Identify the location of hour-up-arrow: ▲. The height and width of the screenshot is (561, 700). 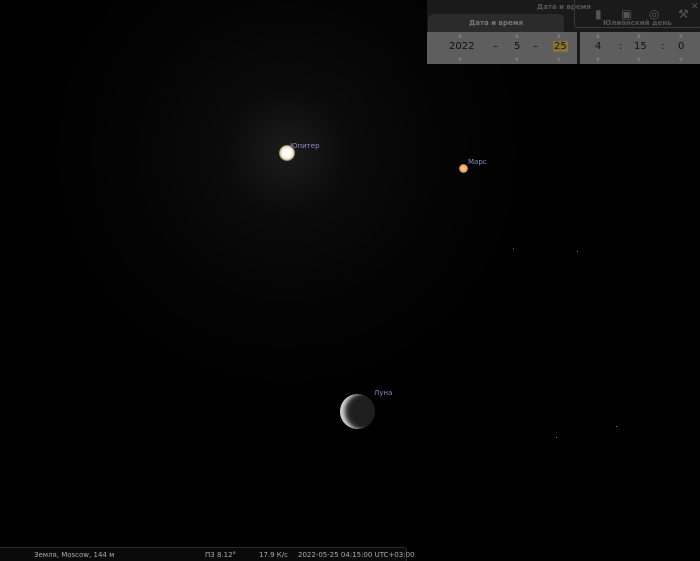
(598, 36).